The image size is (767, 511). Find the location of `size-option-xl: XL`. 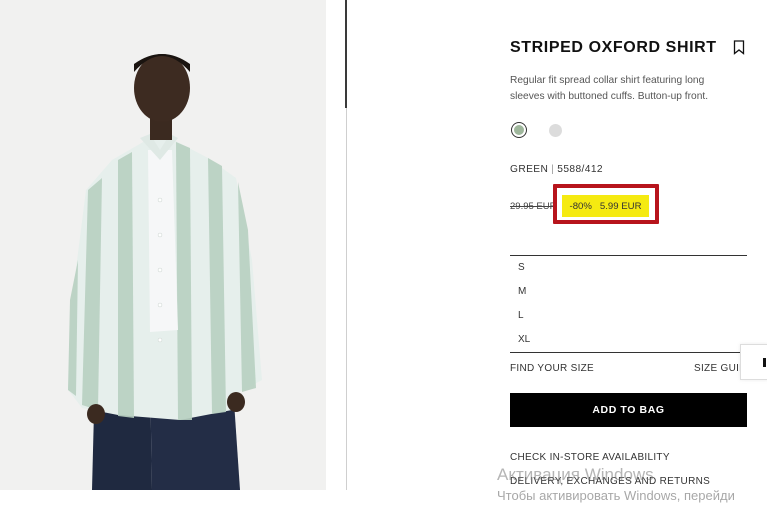

size-option-xl: XL is located at coordinates (524, 339).